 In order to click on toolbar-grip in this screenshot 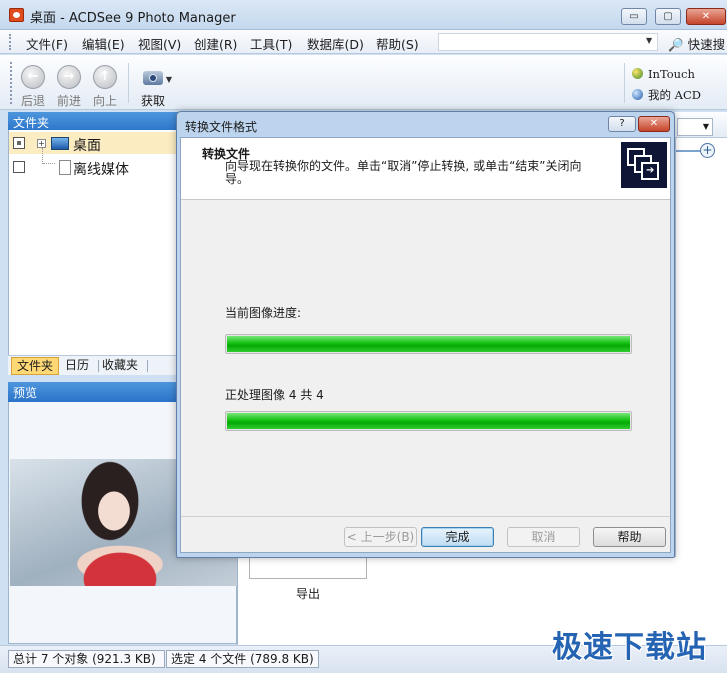, I will do `click(11, 83)`.